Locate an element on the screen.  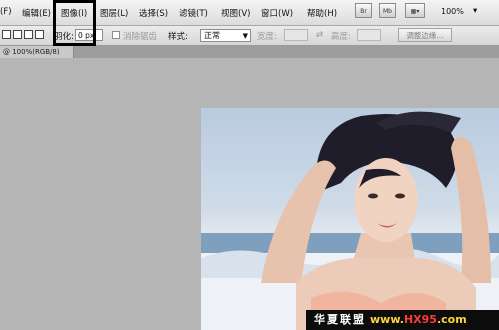
width-label: 宽度: is located at coordinates (267, 37).